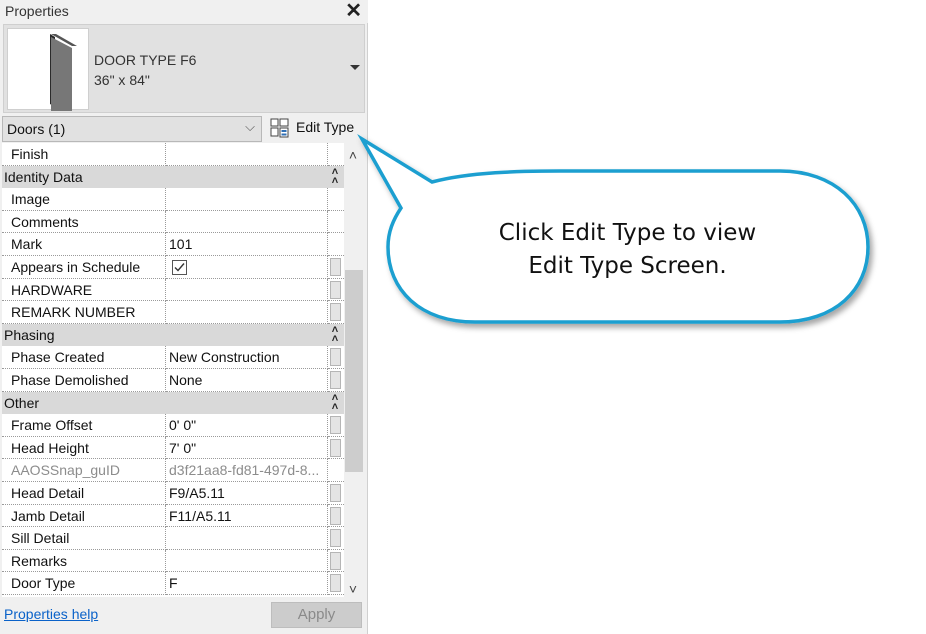 The image size is (926, 634). I want to click on callout-line-1: Click Edit Type to view, so click(627, 233).